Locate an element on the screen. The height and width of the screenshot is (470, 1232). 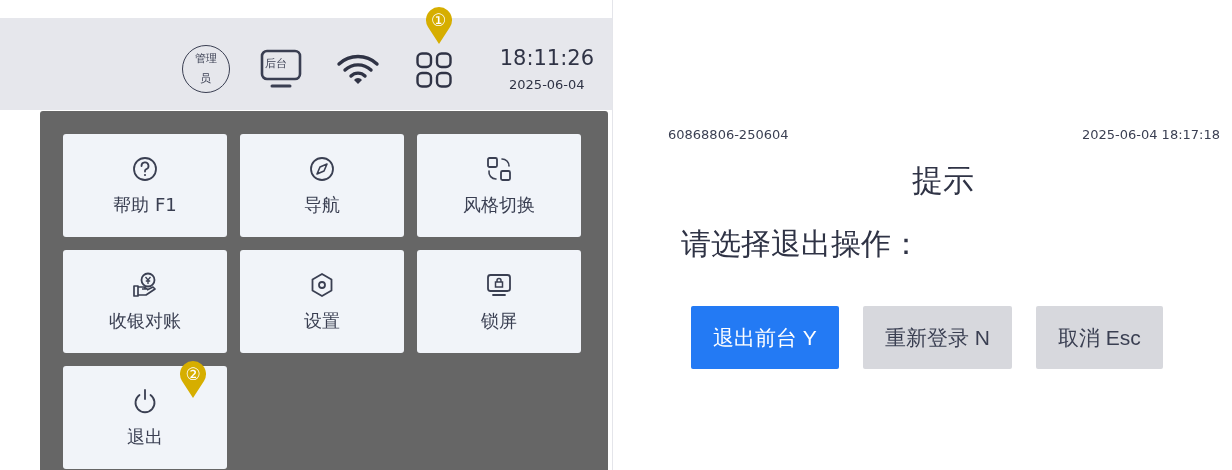
dialog-button: 退出前台 Y is located at coordinates (765, 337).